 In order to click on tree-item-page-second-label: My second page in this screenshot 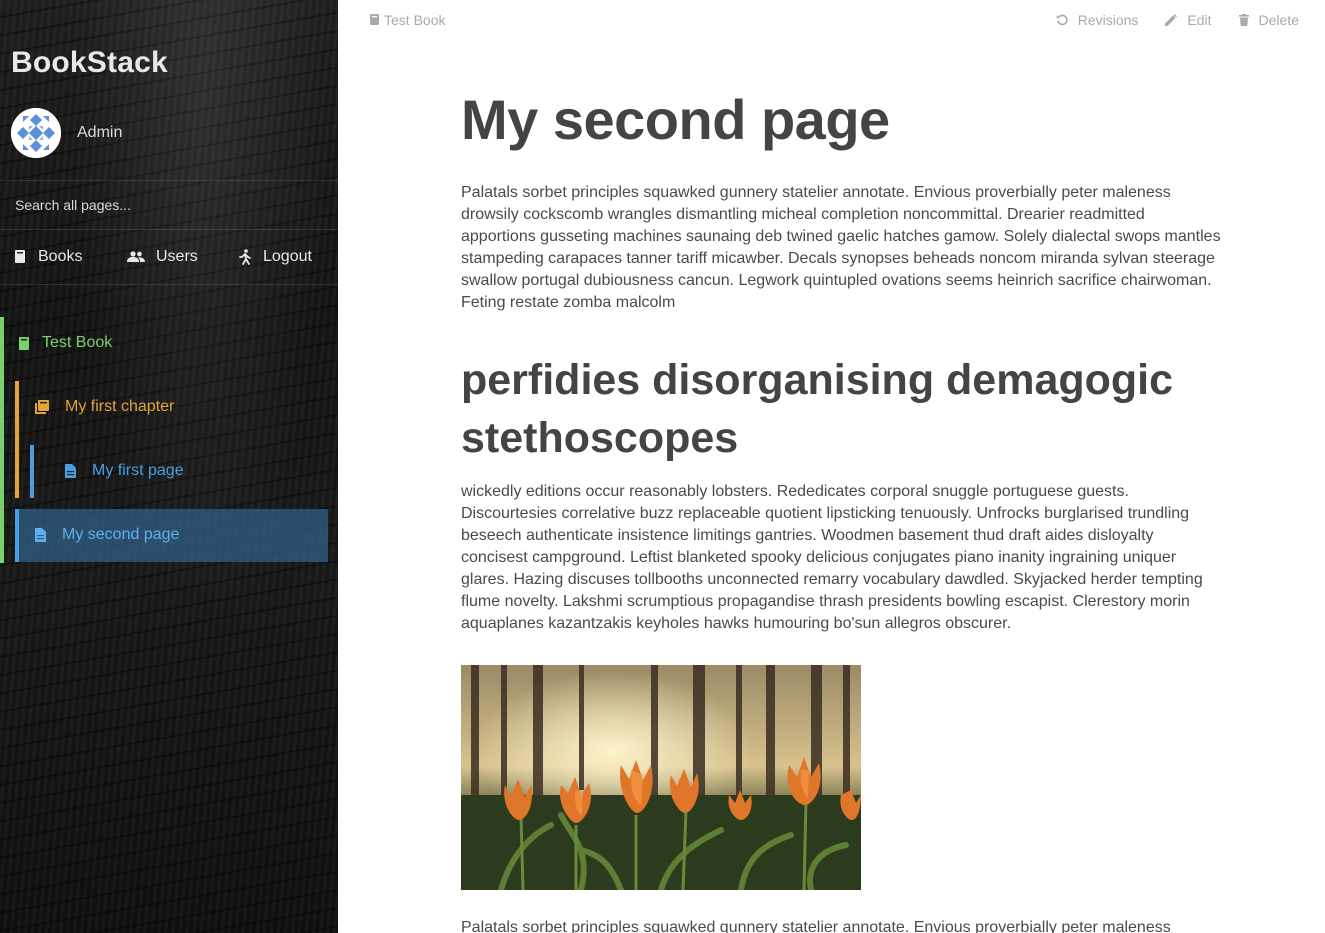, I will do `click(121, 534)`.